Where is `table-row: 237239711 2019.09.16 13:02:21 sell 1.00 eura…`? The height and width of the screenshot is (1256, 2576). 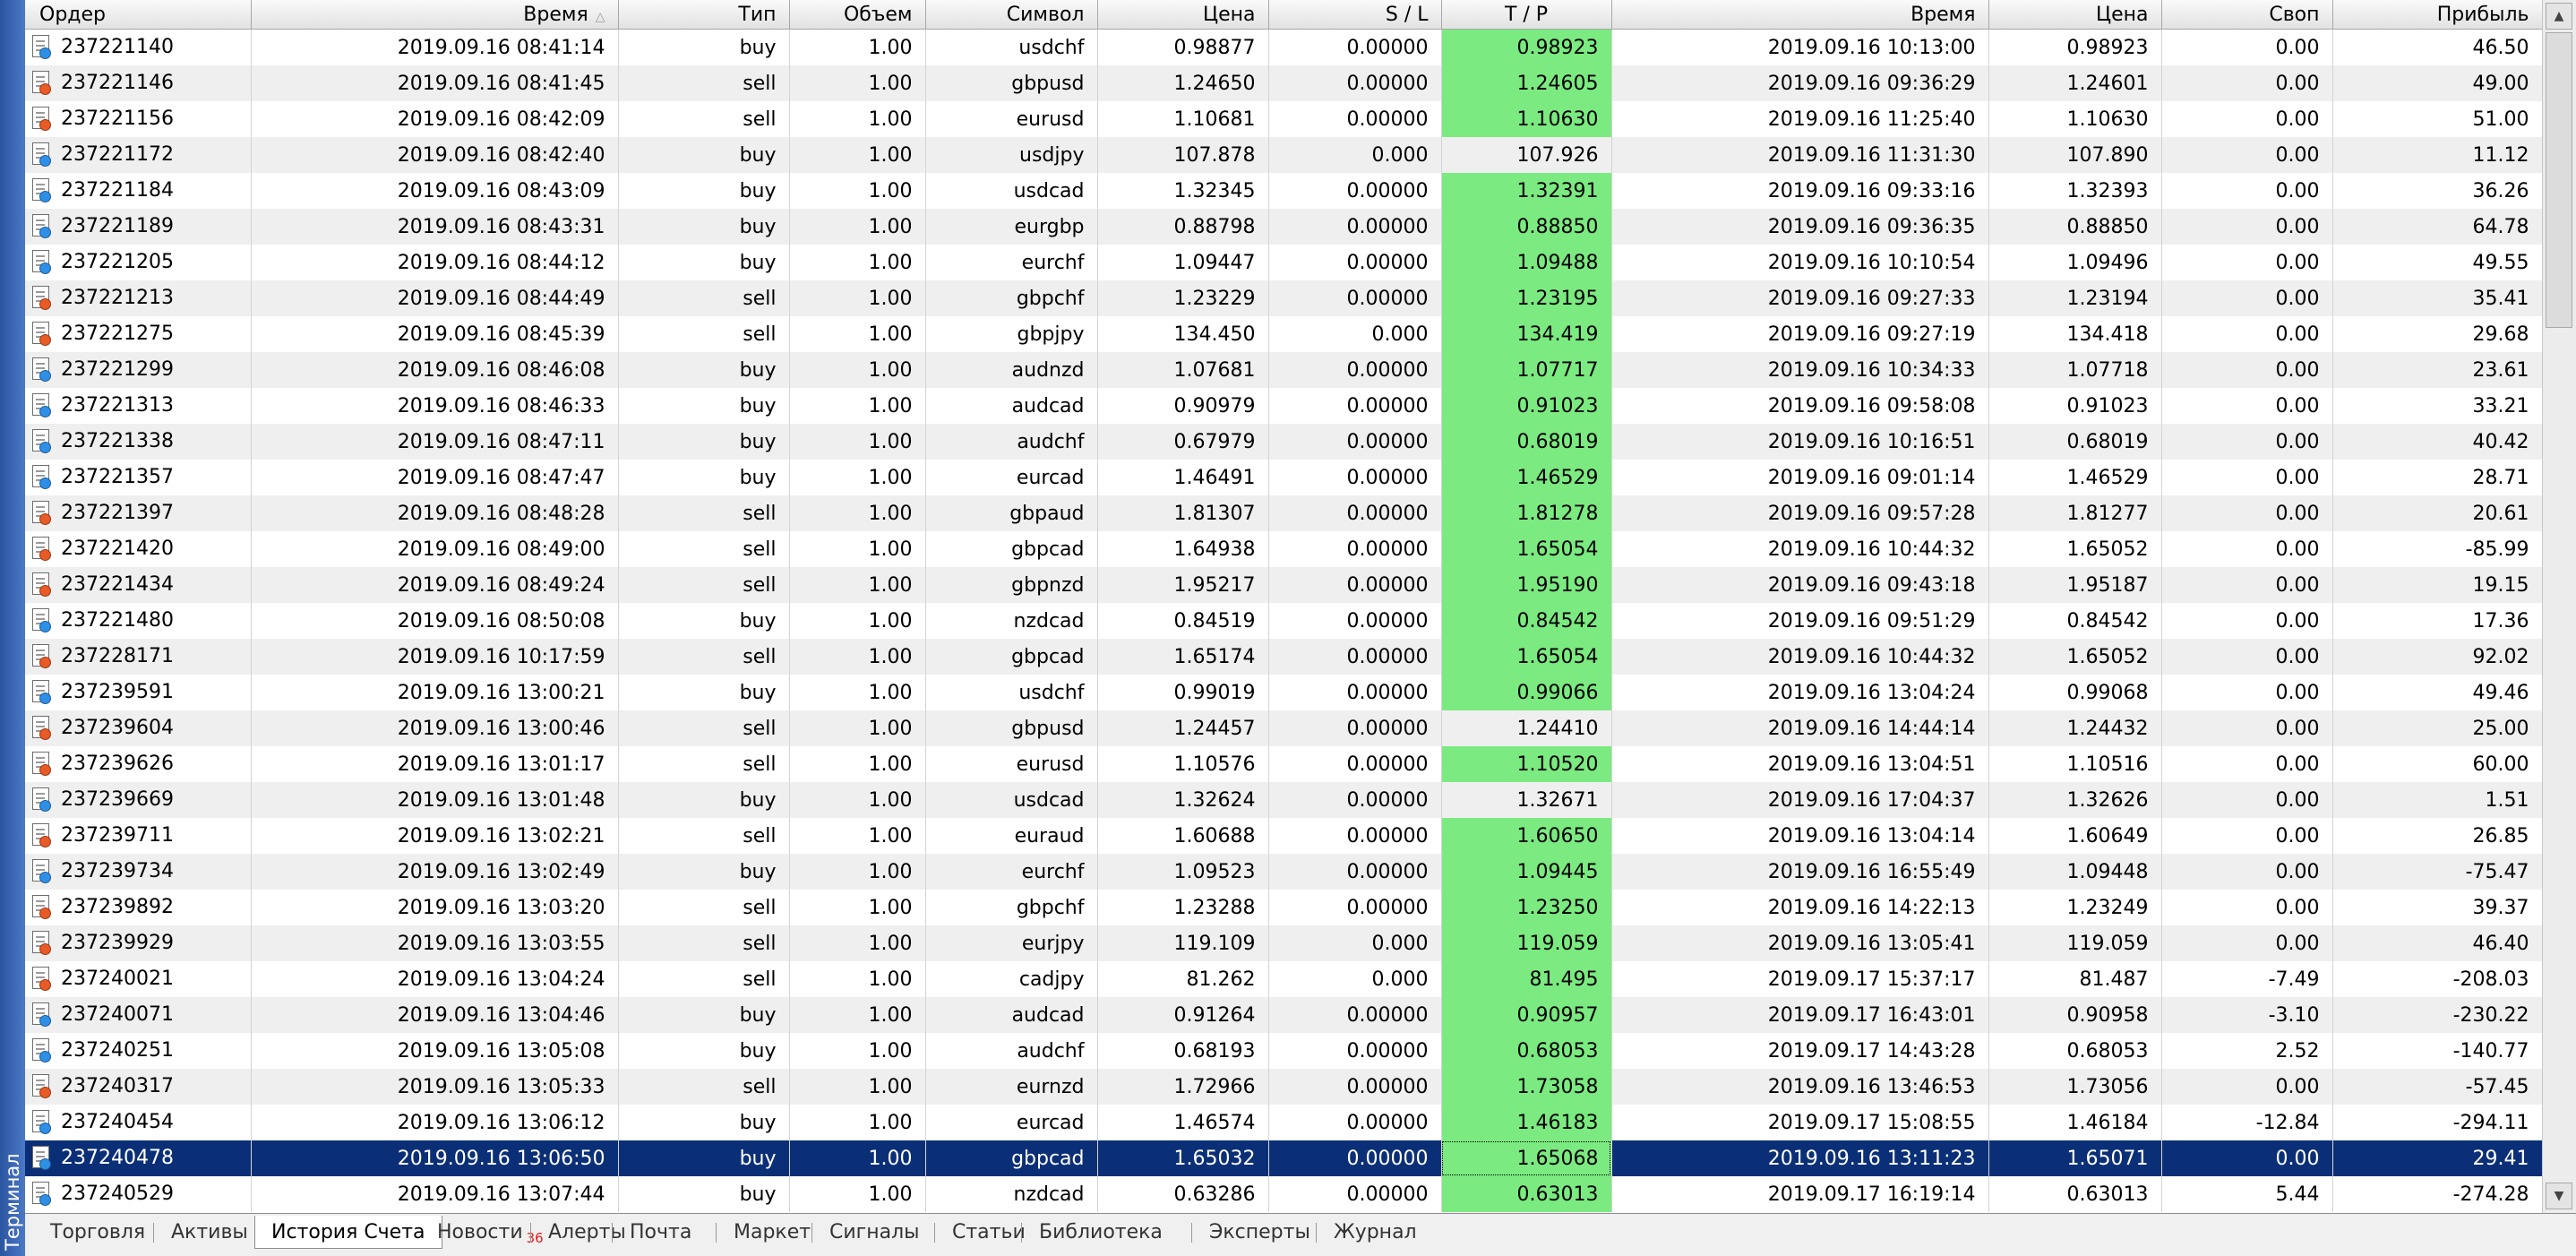
table-row: 237239711 2019.09.16 13:02:21 sell 1.00 eura… is located at coordinates (1283, 836).